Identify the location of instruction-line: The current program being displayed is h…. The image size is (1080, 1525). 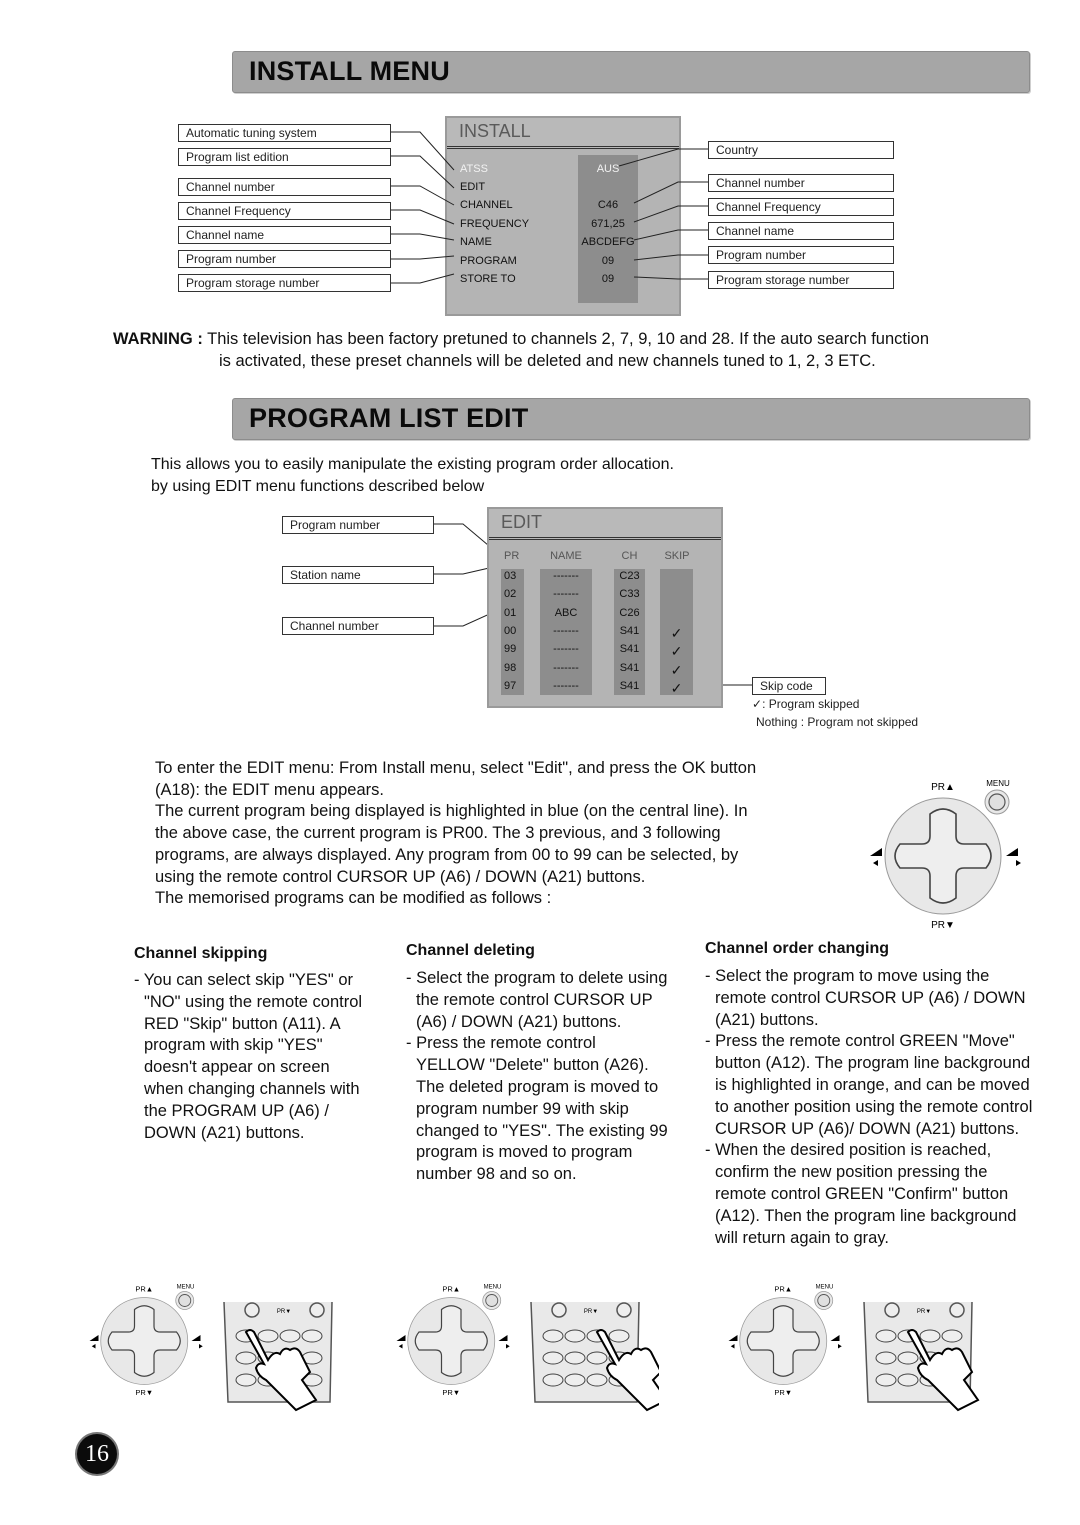
(451, 811).